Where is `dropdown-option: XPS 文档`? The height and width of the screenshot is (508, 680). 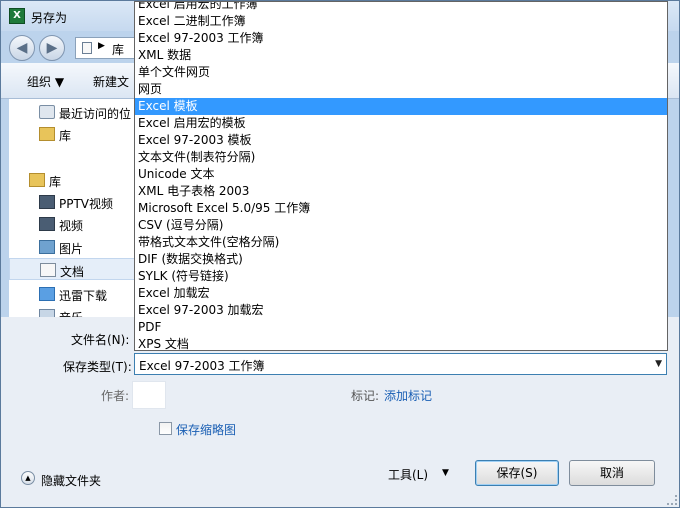
dropdown-option: XPS 文档 is located at coordinates (401, 343).